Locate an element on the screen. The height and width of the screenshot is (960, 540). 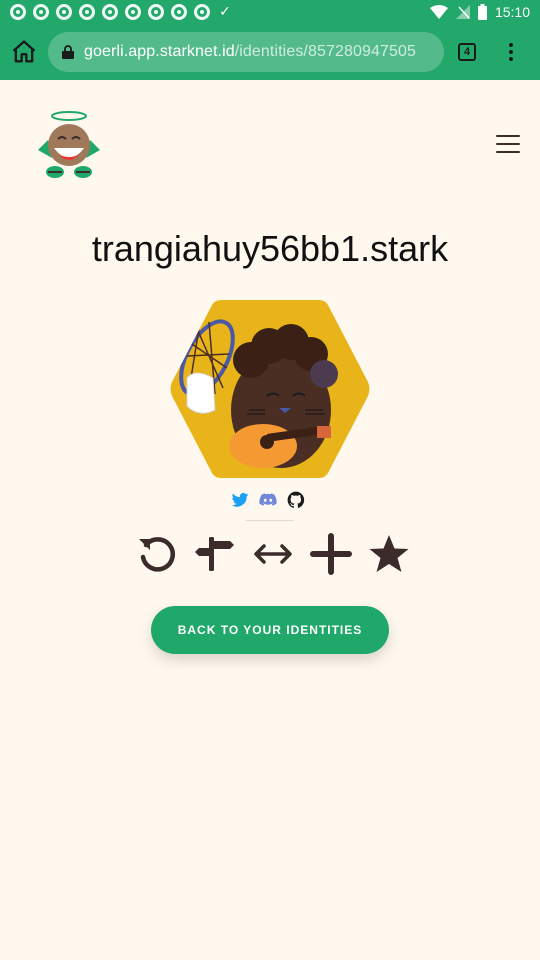
notification-icons: ✓ is located at coordinates (121, 12).